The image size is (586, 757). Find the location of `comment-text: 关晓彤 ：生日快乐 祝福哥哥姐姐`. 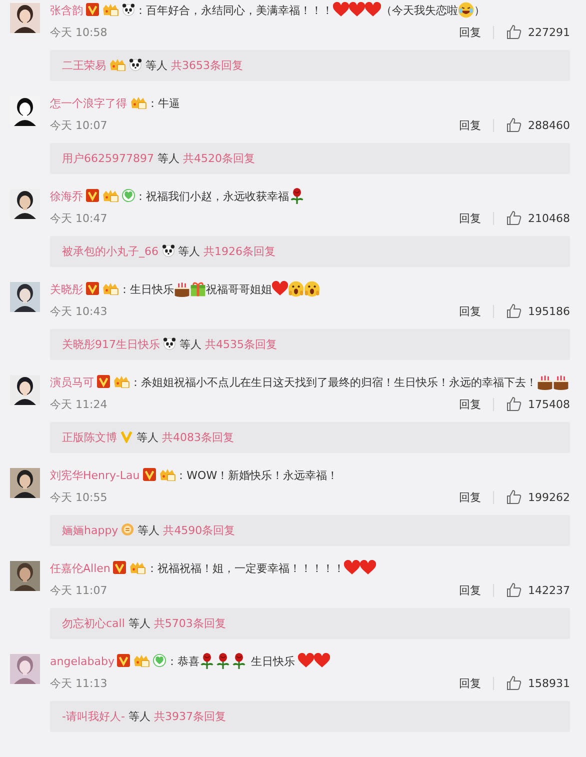

comment-text: 关晓彤 ：生日快乐 祝福哥哥姐姐 is located at coordinates (310, 290).